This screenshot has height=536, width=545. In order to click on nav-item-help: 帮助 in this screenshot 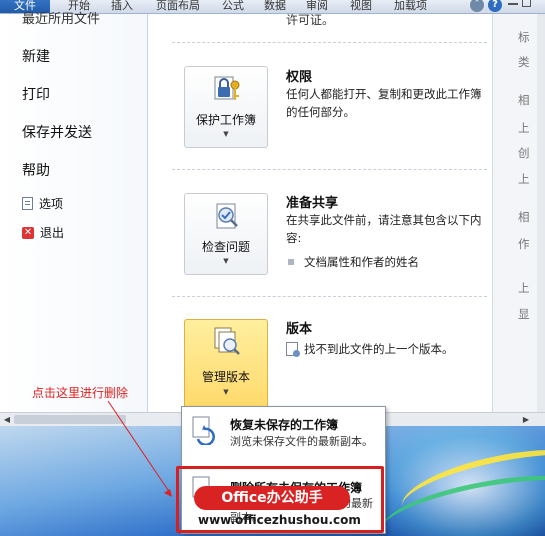, I will do `click(36, 170)`.